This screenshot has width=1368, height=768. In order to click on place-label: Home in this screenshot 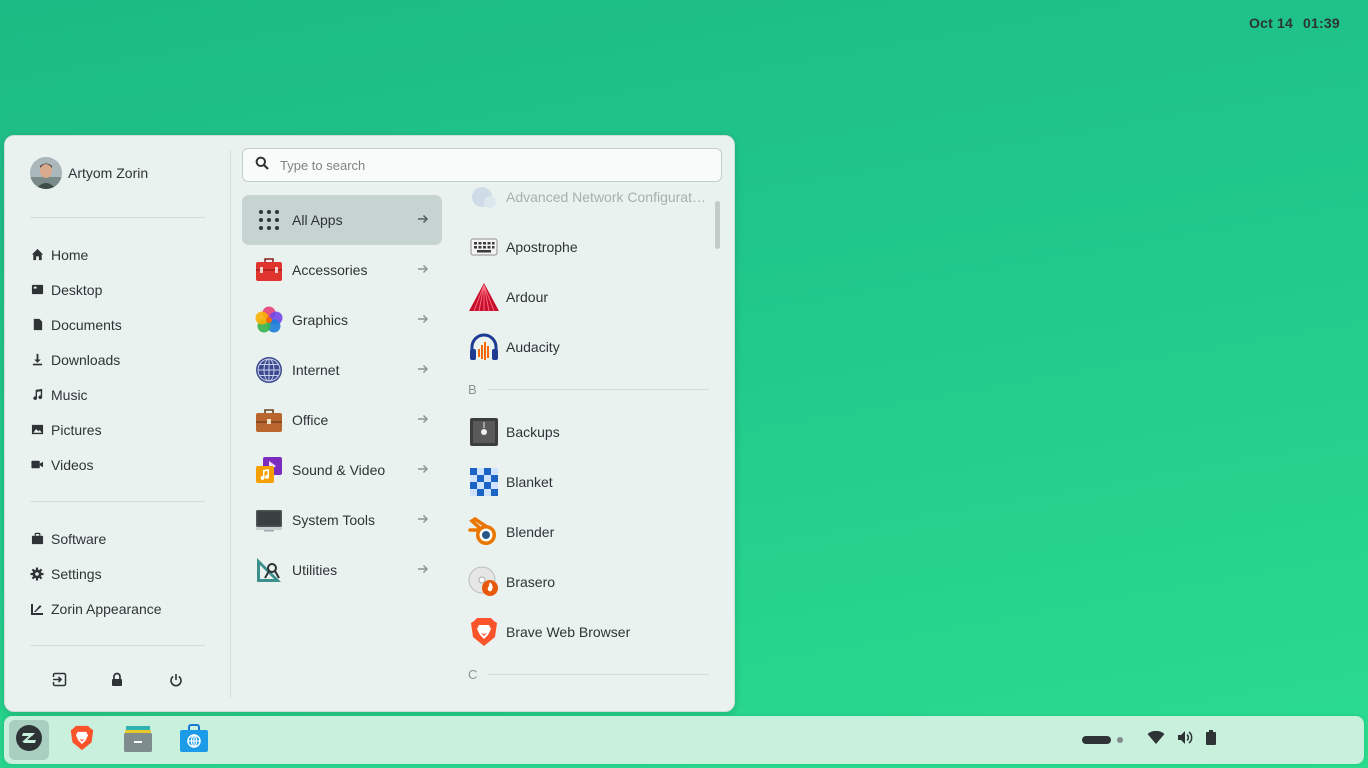, I will do `click(70, 254)`.